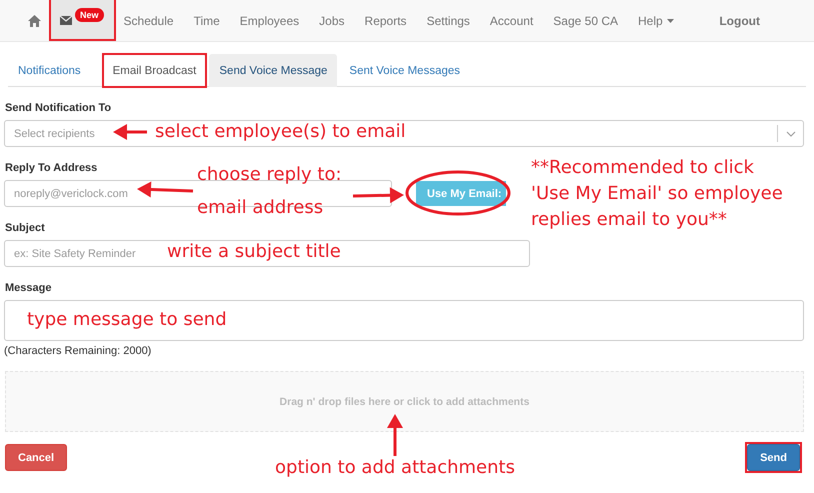 The height and width of the screenshot is (493, 814). Describe the element at coordinates (656, 20) in the screenshot. I see `help-menu: Help` at that location.